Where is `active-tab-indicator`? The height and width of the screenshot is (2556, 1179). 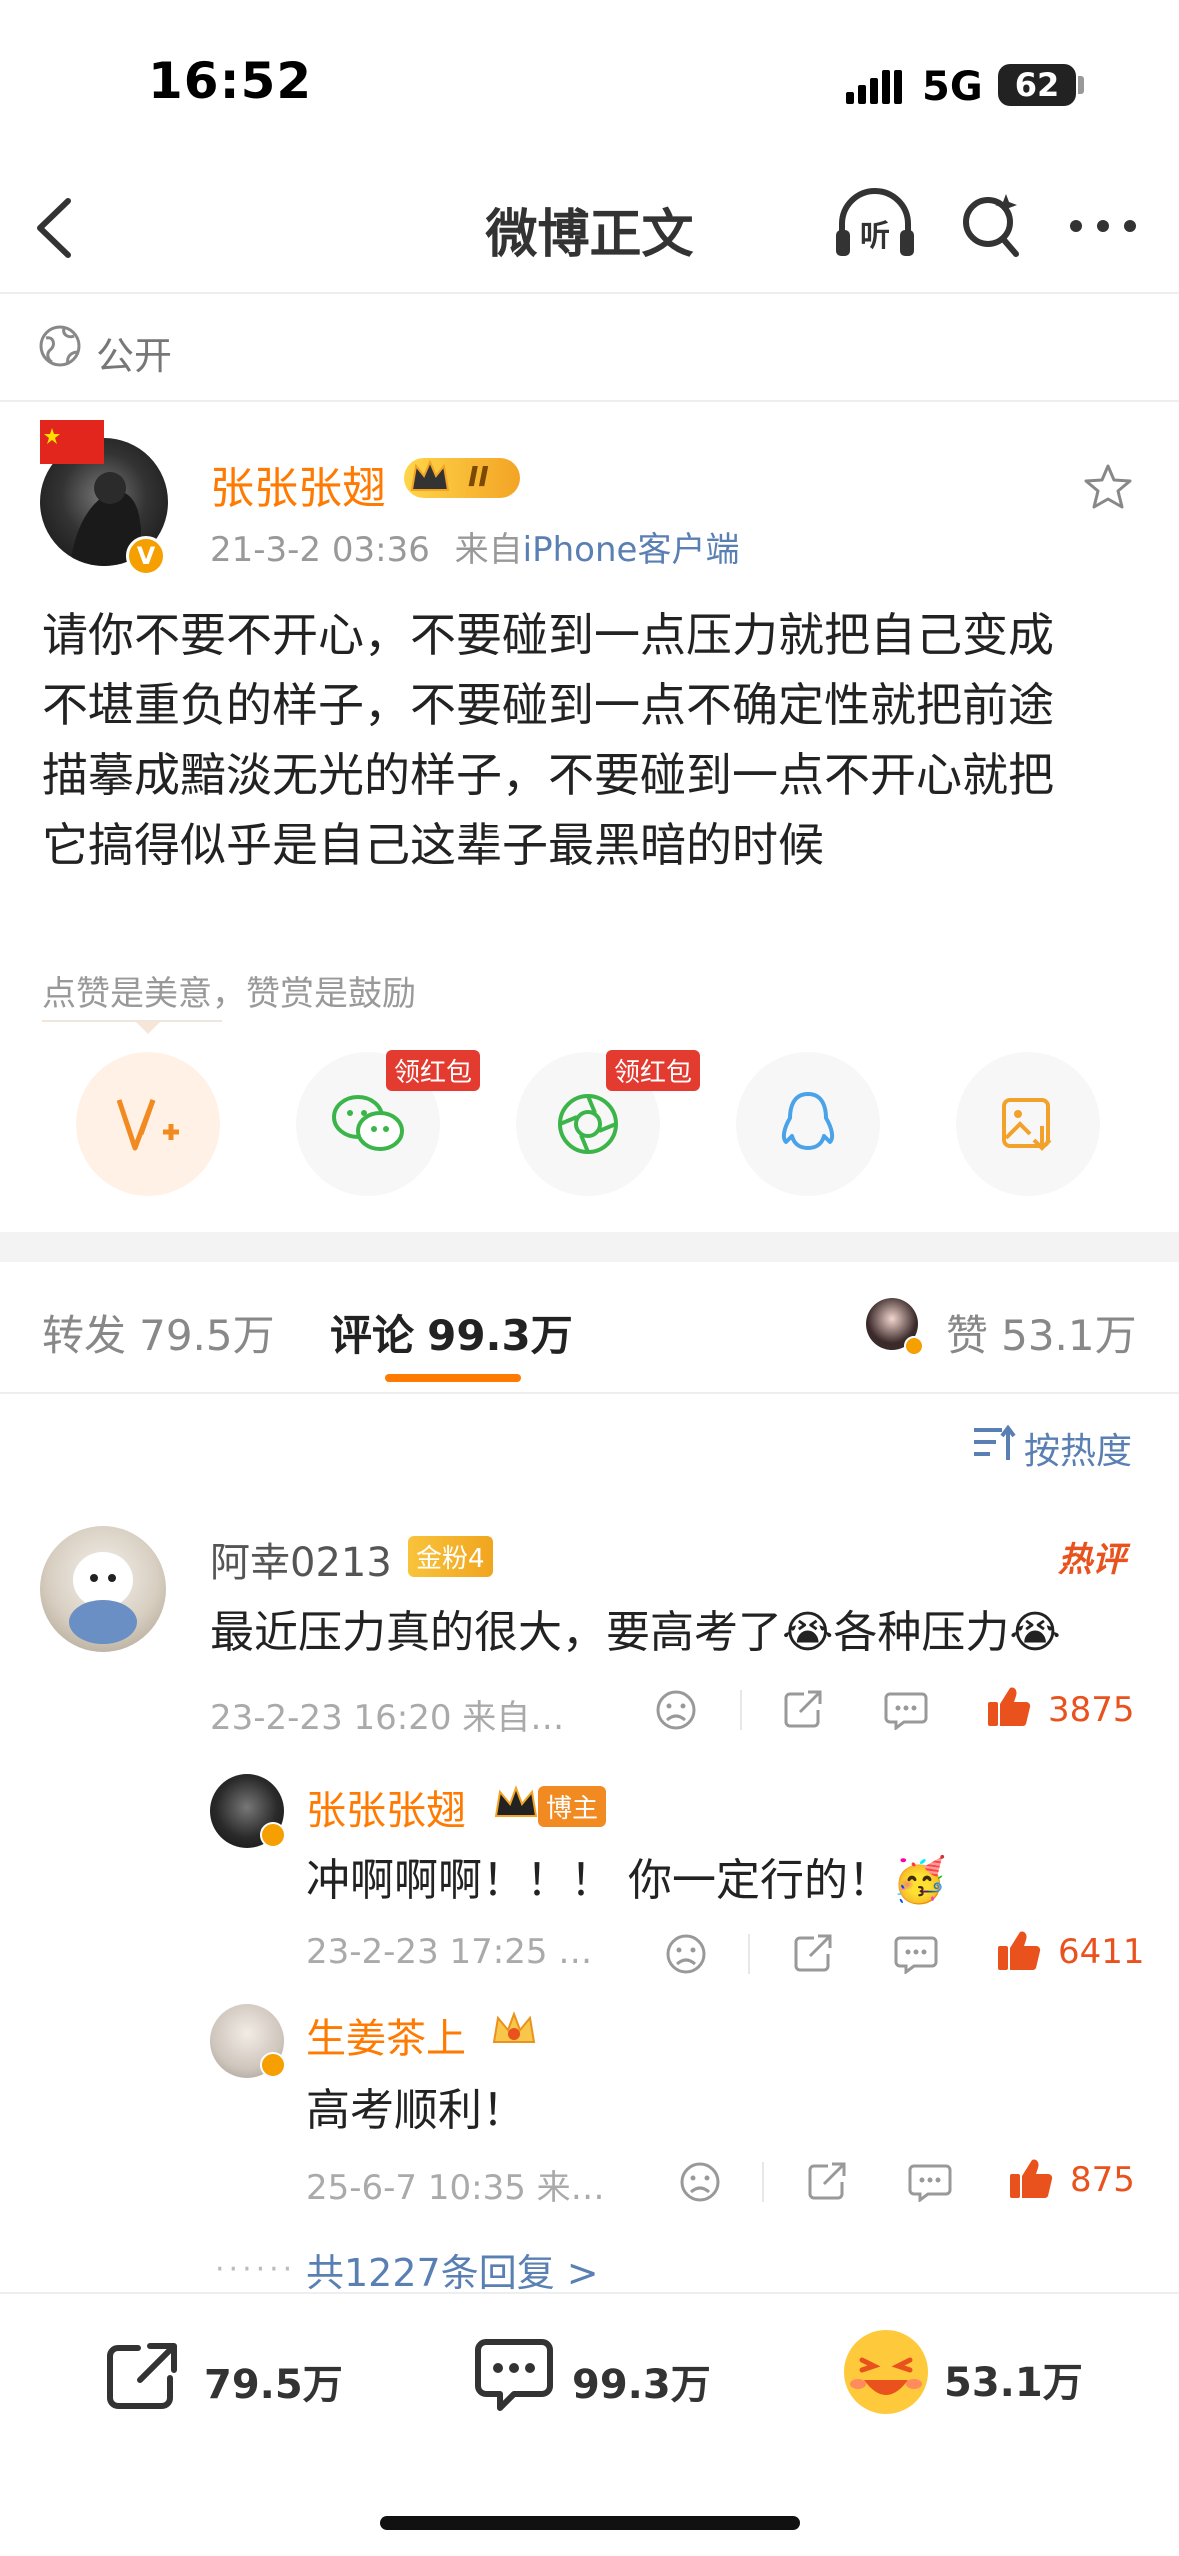 active-tab-indicator is located at coordinates (453, 1378).